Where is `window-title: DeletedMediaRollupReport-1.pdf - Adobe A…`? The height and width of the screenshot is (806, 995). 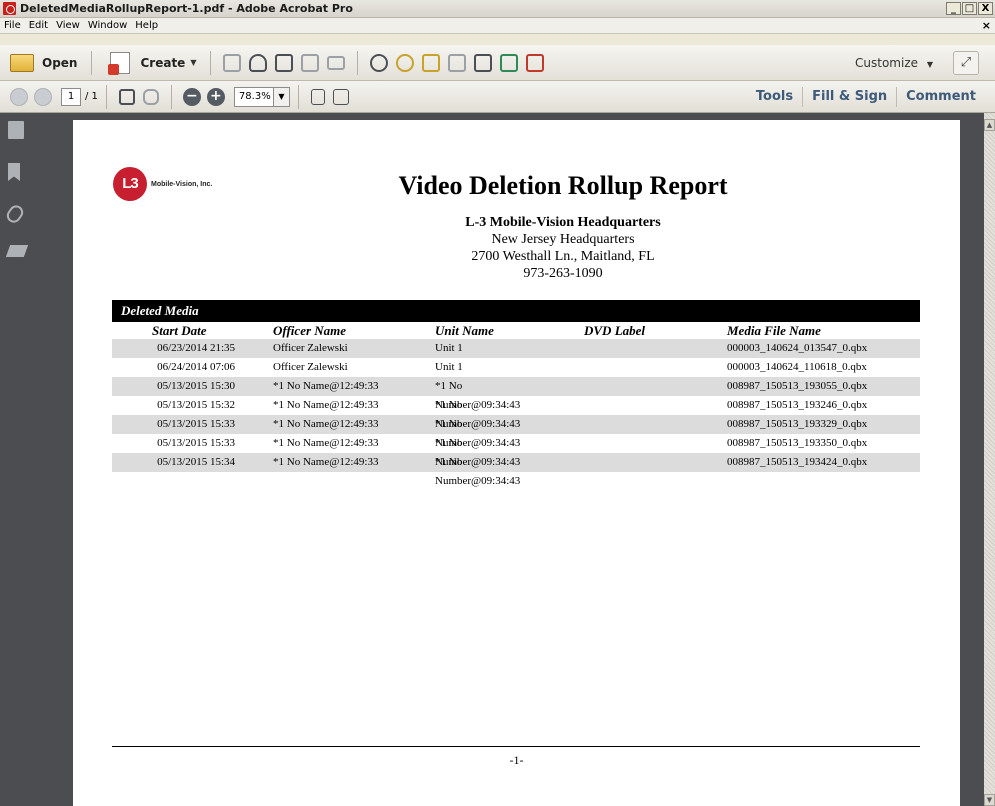 window-title: DeletedMediaRollupReport-1.pdf - Adobe A… is located at coordinates (186, 8).